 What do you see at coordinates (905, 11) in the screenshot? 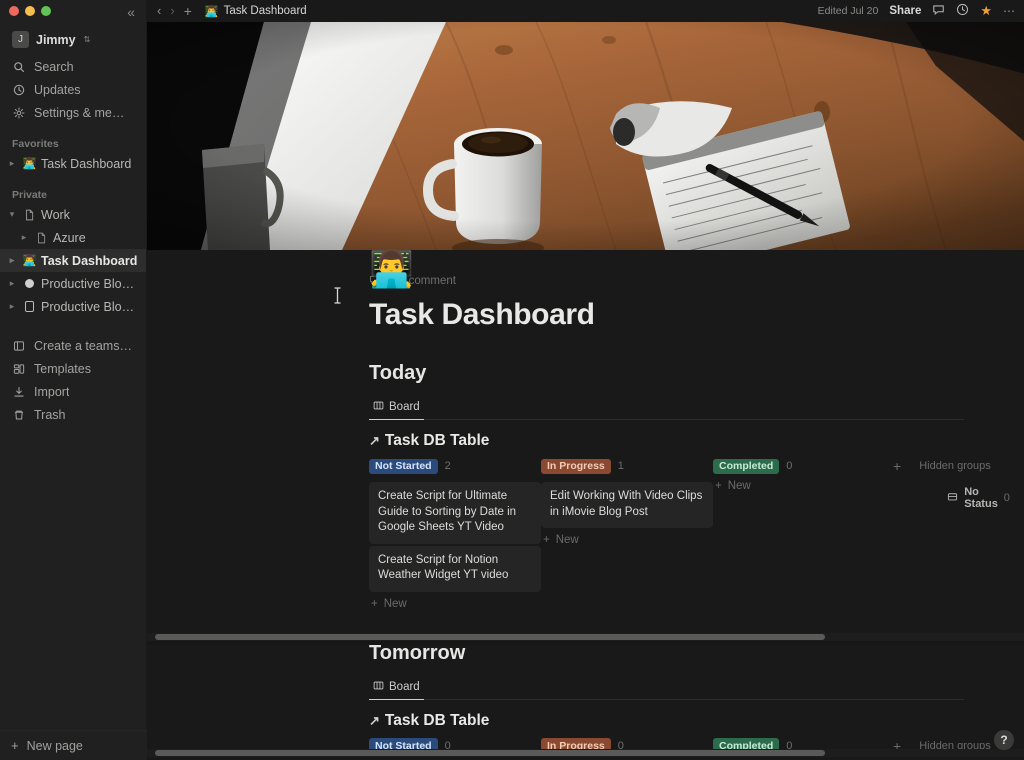
I see `share-button: Share` at bounding box center [905, 11].